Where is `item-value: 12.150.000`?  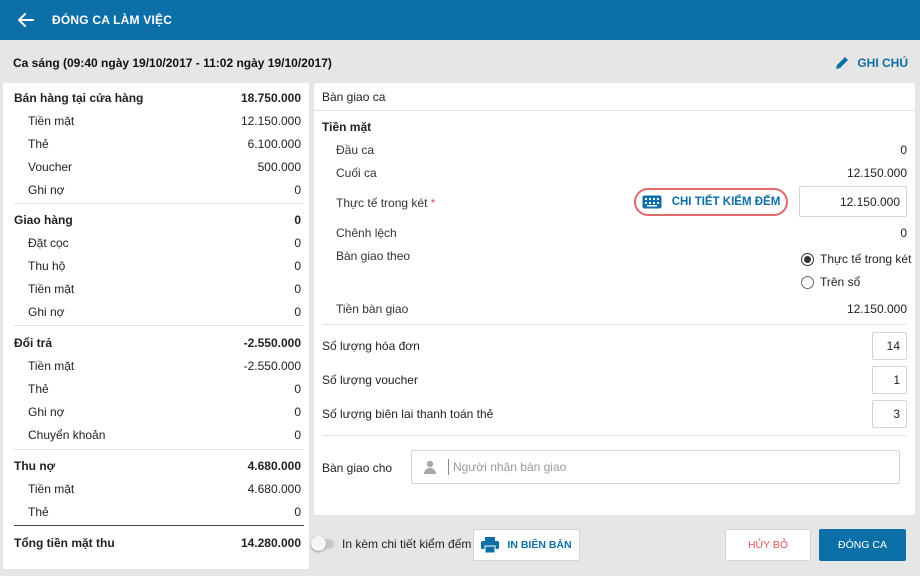 item-value: 12.150.000 is located at coordinates (270, 120).